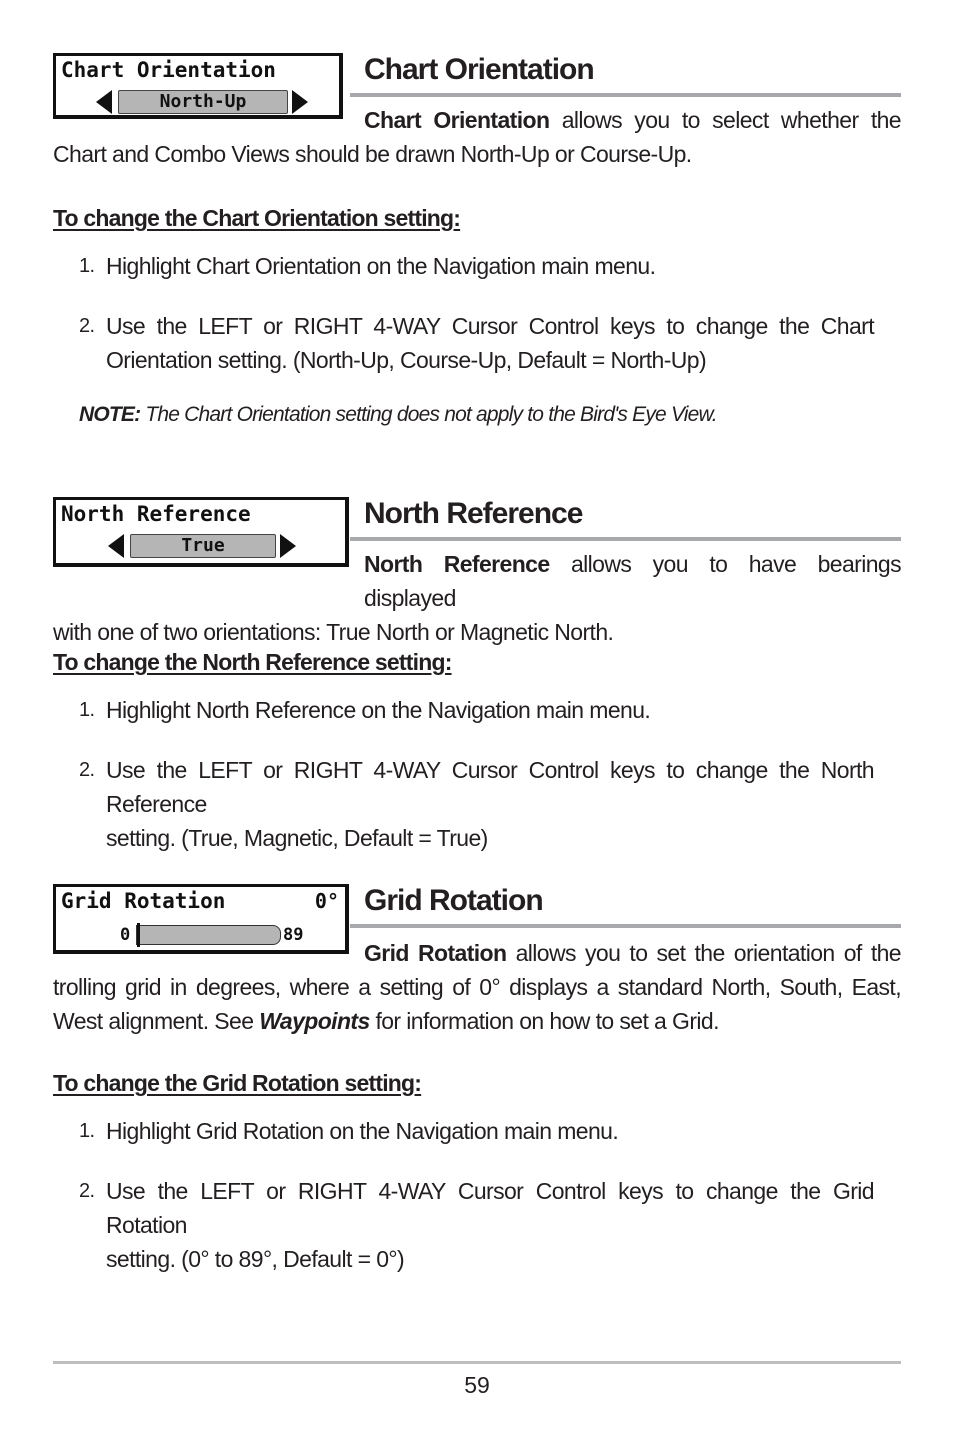 The image size is (954, 1431). I want to click on instructions-subhead: To change the Chart Orientation setting:, so click(257, 218).